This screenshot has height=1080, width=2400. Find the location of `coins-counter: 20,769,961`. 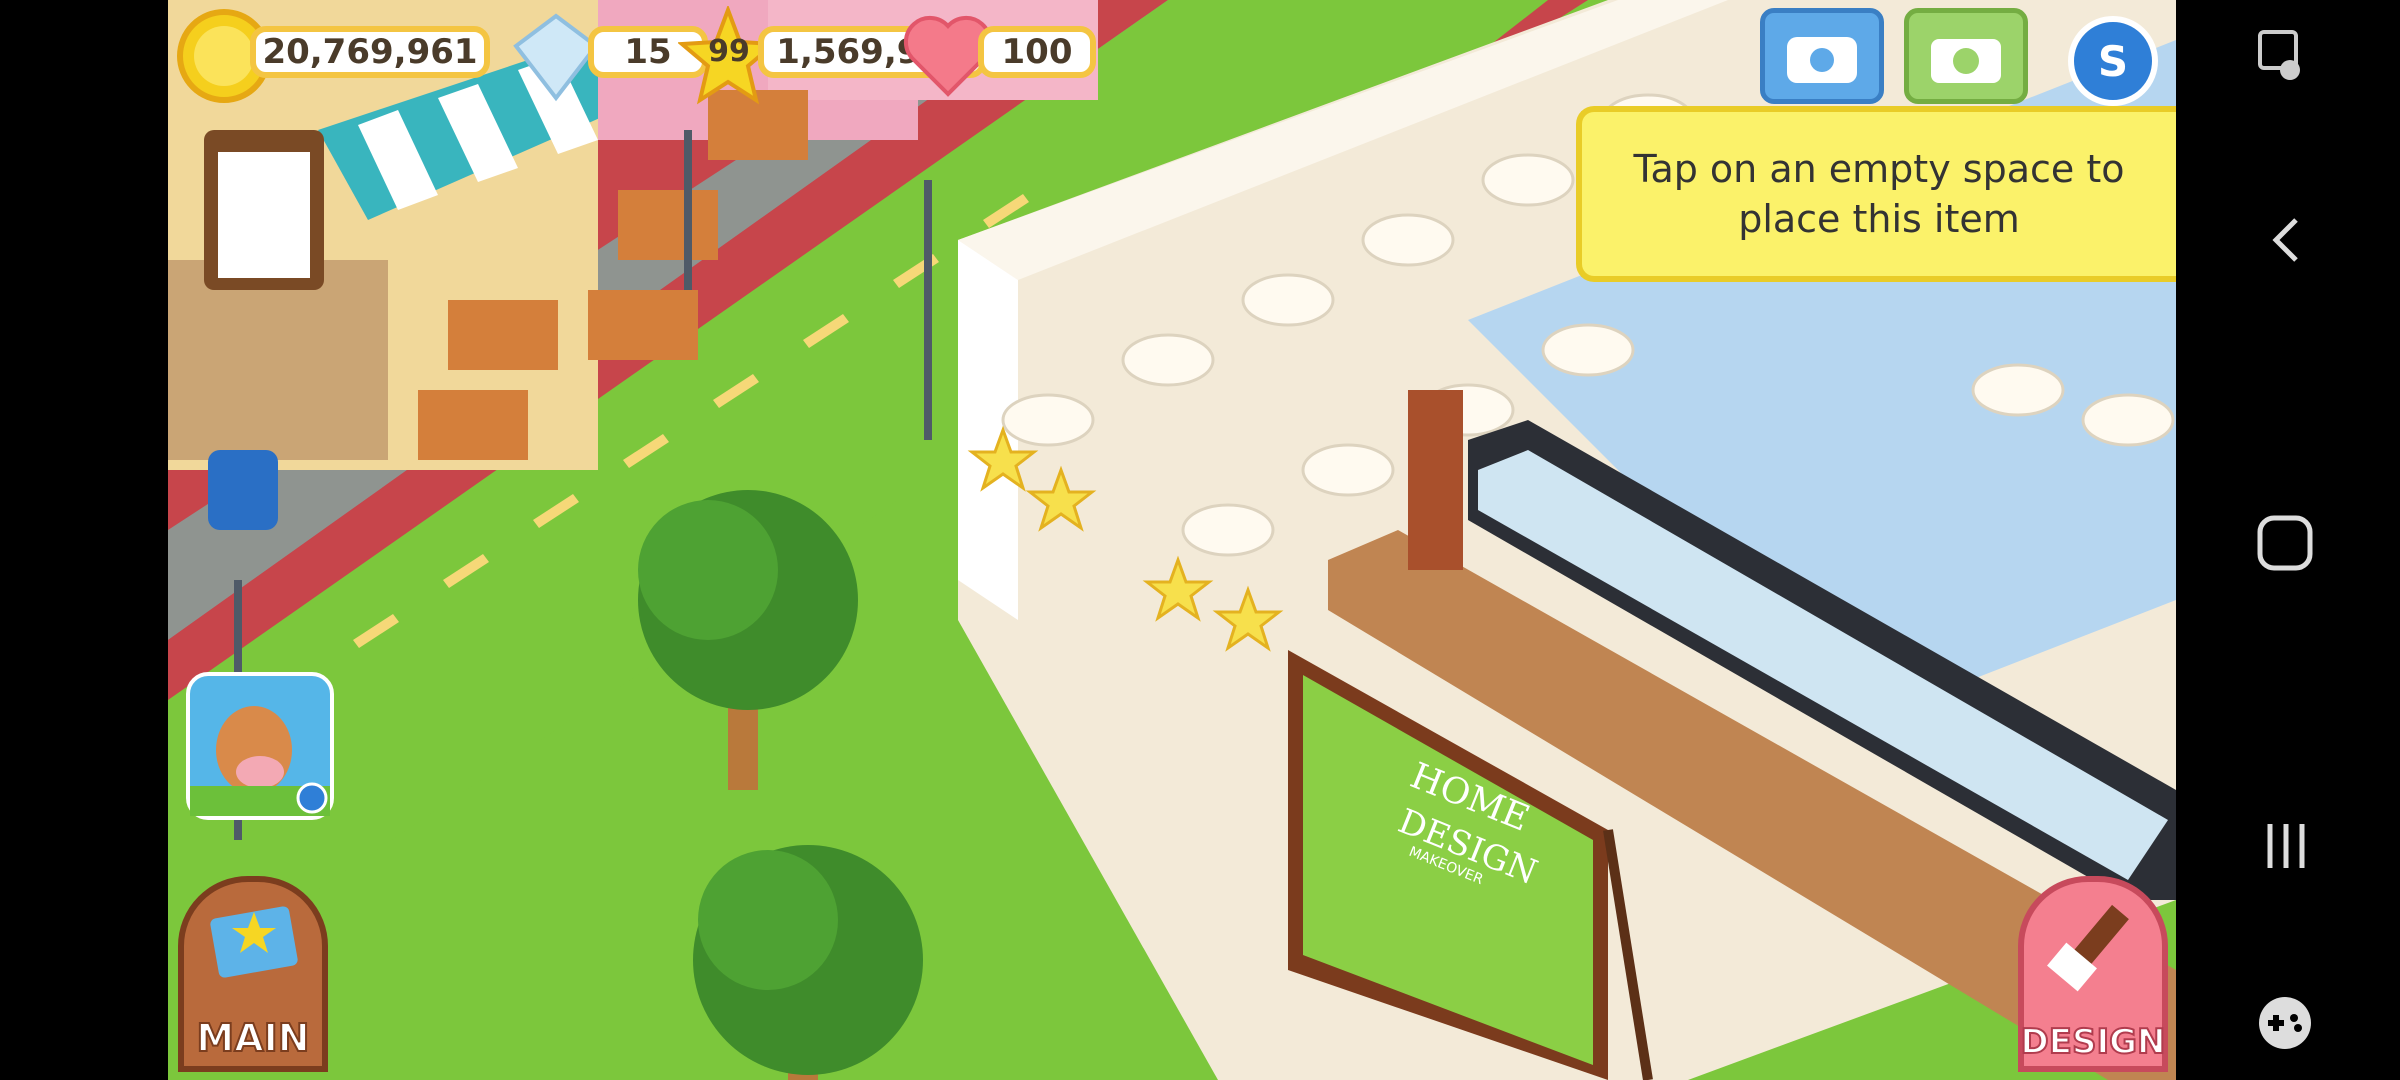

coins-counter: 20,769,961 is located at coordinates (370, 52).